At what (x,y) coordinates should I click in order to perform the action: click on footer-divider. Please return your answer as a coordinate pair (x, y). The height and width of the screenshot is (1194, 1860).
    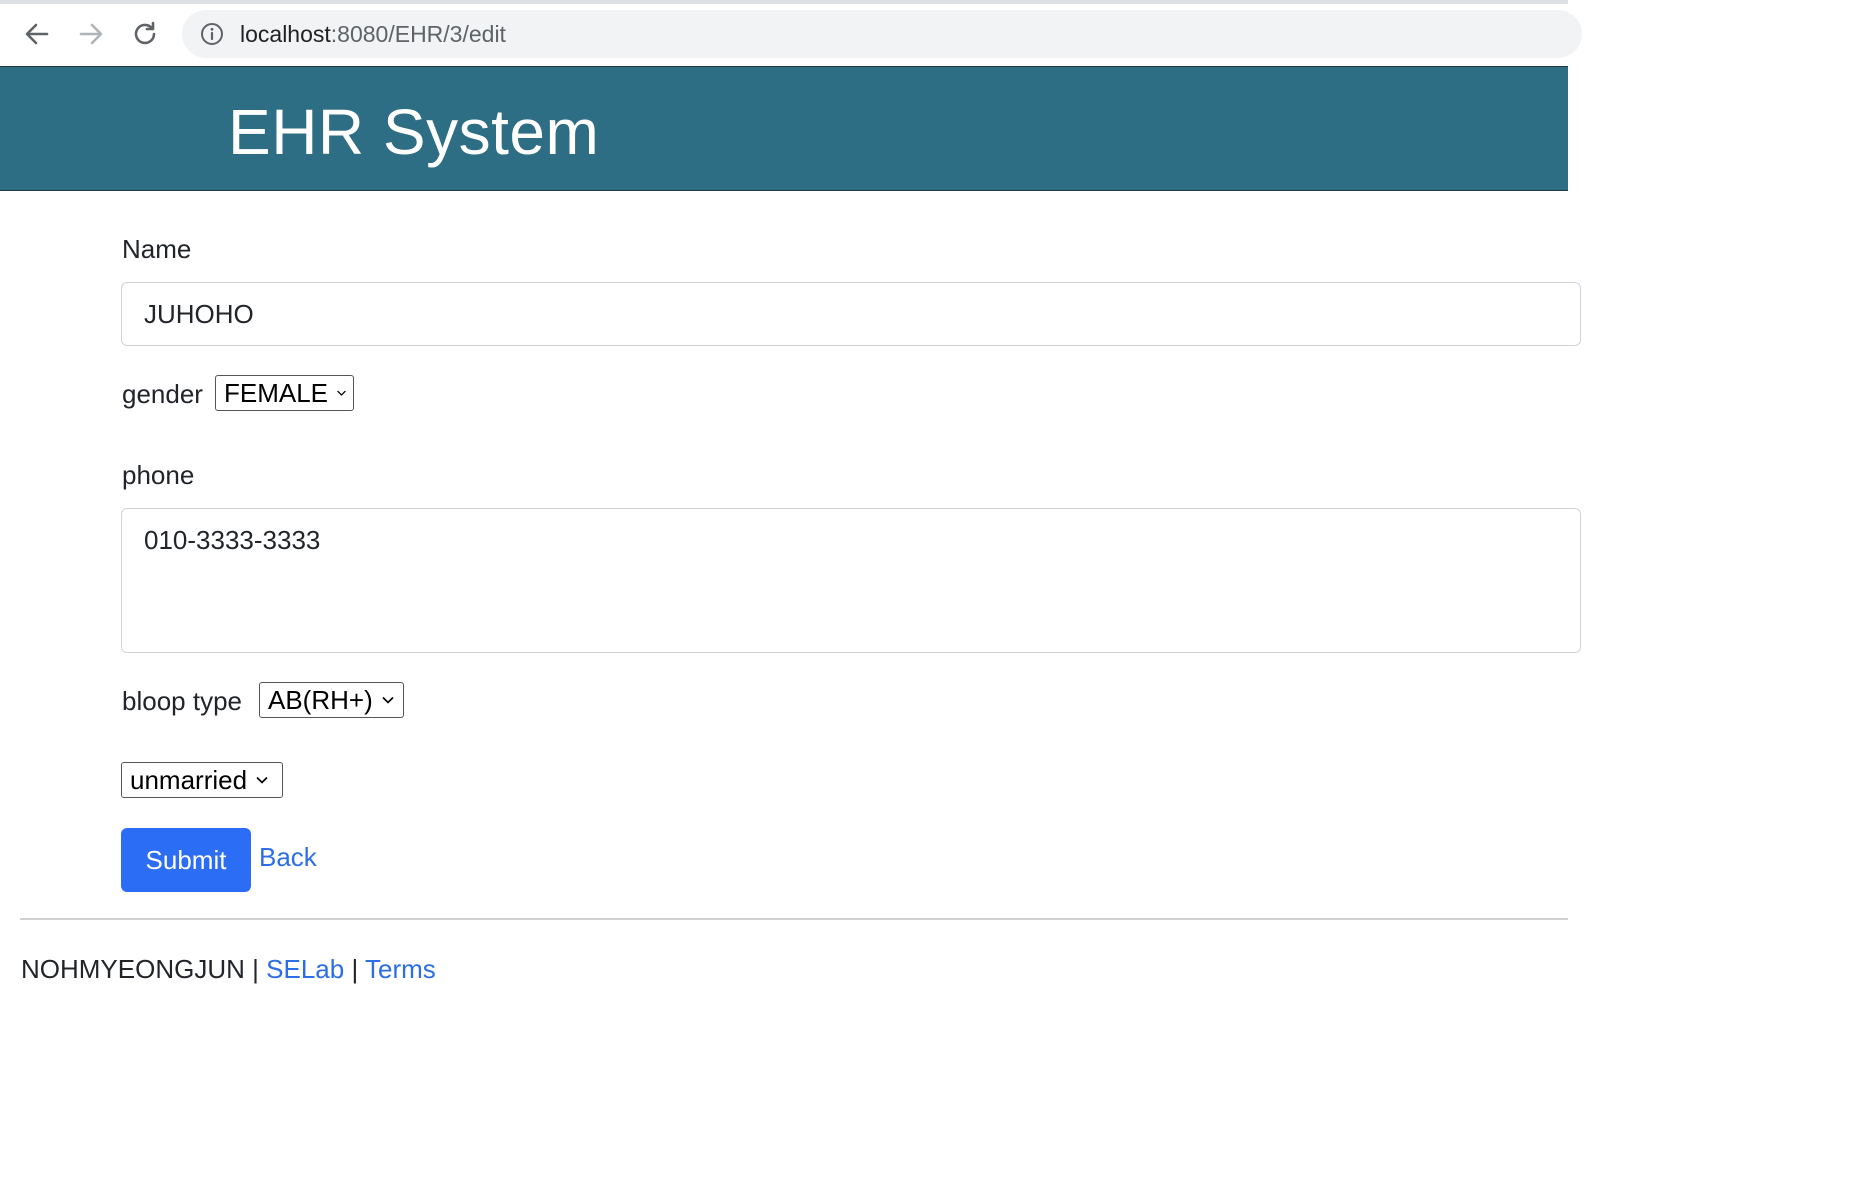
    Looking at the image, I should click on (794, 919).